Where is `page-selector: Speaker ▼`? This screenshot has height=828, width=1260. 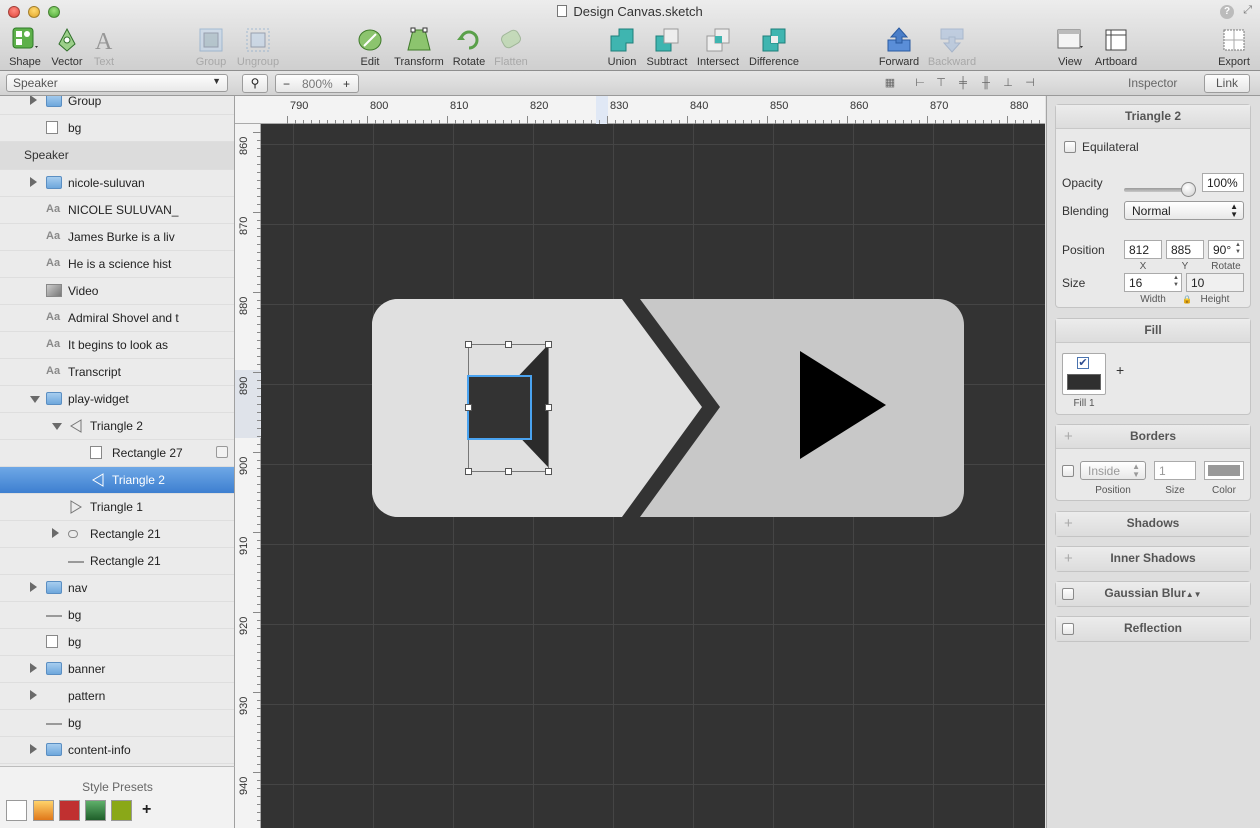 page-selector: Speaker ▼ is located at coordinates (117, 83).